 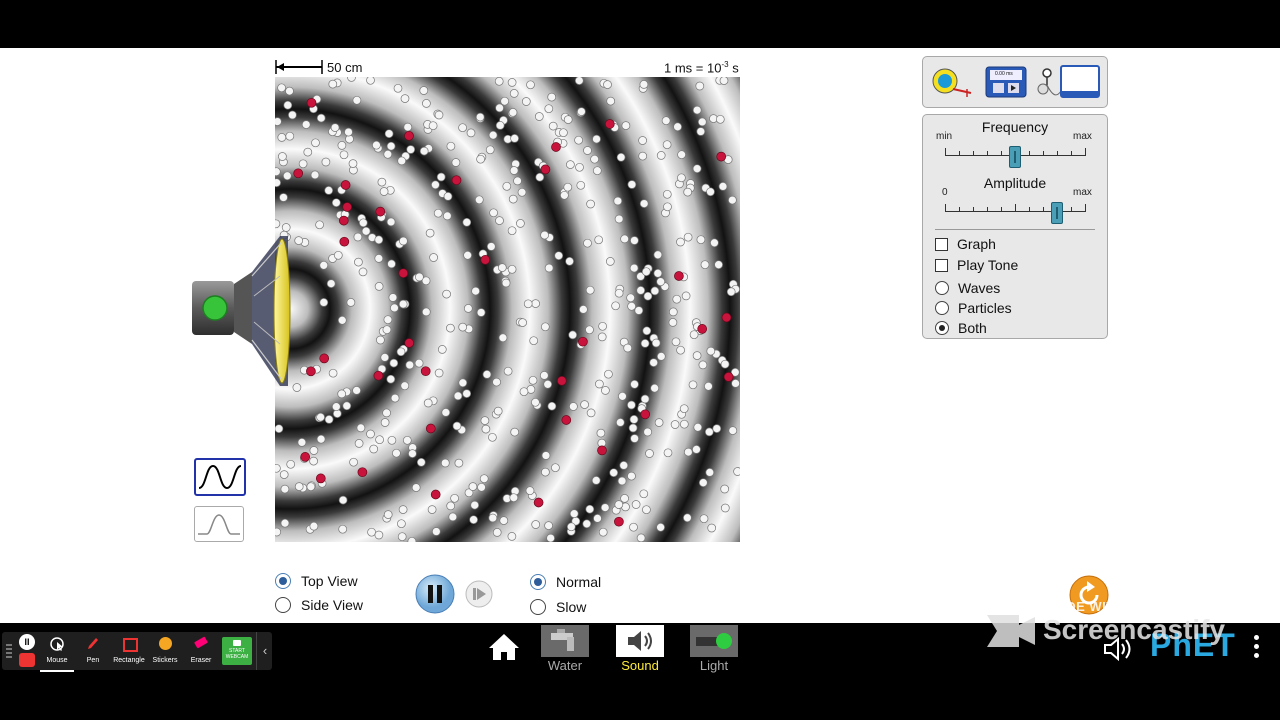 I want to click on waves-radio-dot, so click(x=942, y=288).